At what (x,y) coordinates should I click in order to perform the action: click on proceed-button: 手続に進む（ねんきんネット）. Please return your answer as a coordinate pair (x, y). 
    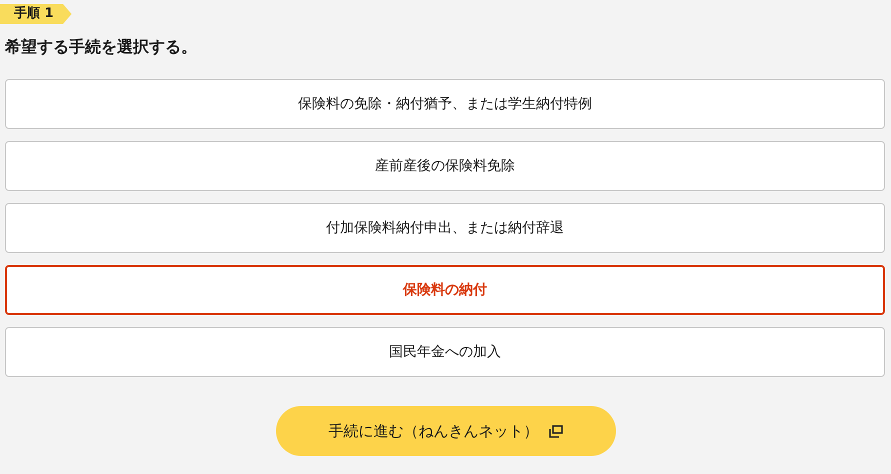
    Looking at the image, I should click on (446, 431).